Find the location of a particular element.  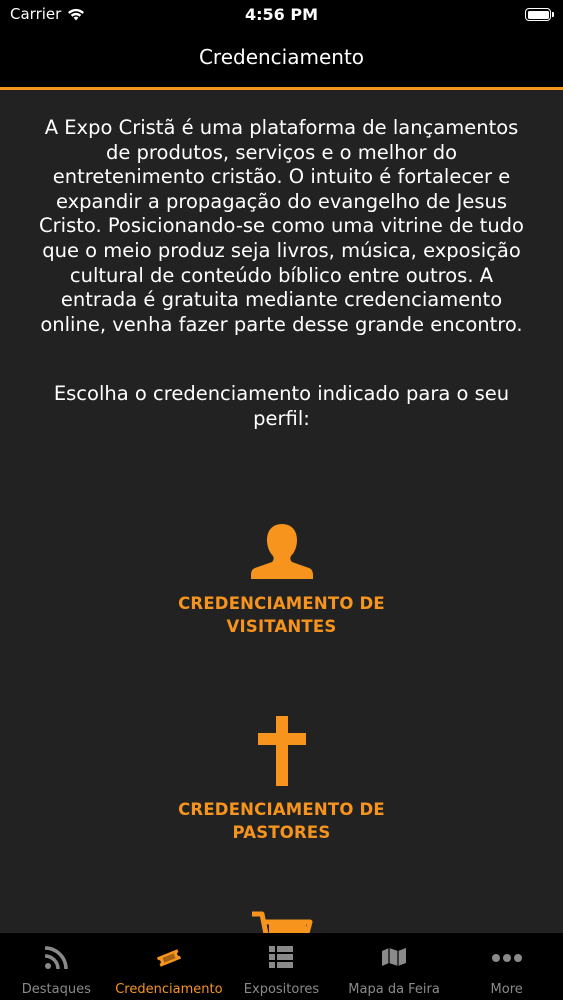

tab-more-label: More is located at coordinates (506, 989).